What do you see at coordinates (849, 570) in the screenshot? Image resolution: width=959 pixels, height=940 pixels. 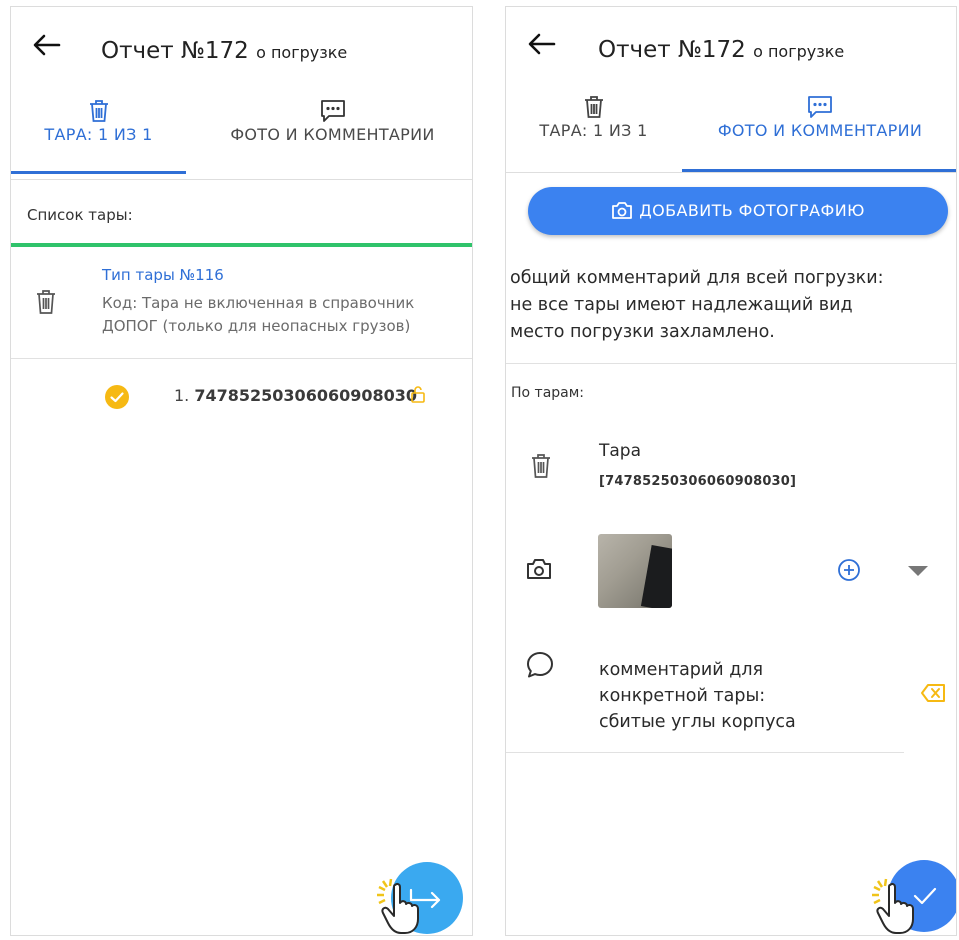 I see `add-circle-icon` at bounding box center [849, 570].